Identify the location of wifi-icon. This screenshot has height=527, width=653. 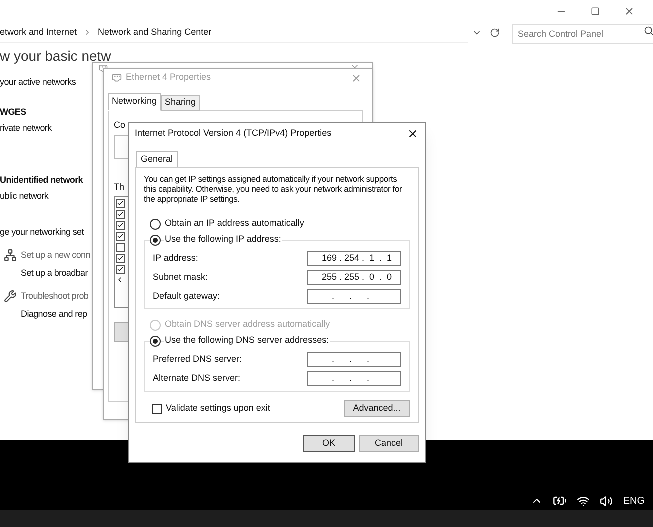
(583, 501).